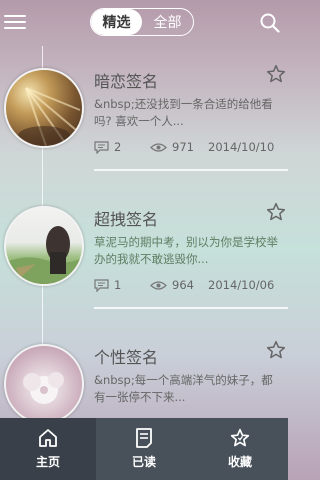 This screenshot has height=480, width=320. I want to click on comment-count: 1, so click(107, 285).